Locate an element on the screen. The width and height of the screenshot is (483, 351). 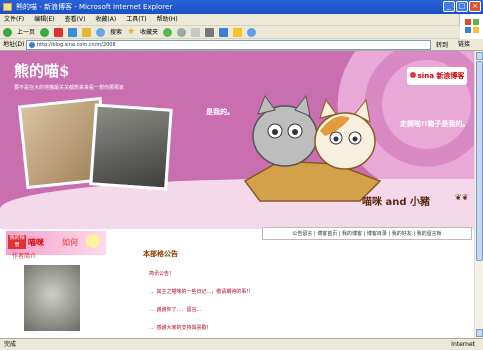
status-text: 完成 is located at coordinates (10, 344).